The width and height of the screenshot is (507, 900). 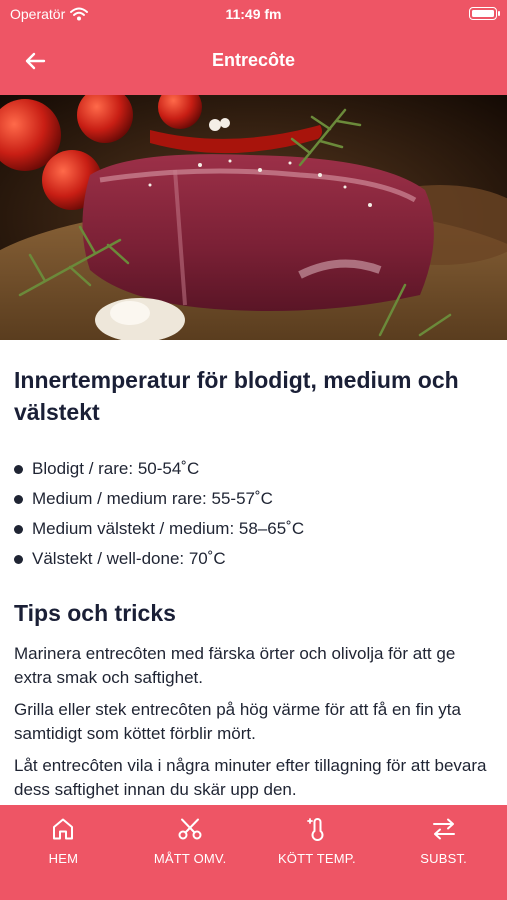 I want to click on swap-arrows-icon, so click(x=444, y=829).